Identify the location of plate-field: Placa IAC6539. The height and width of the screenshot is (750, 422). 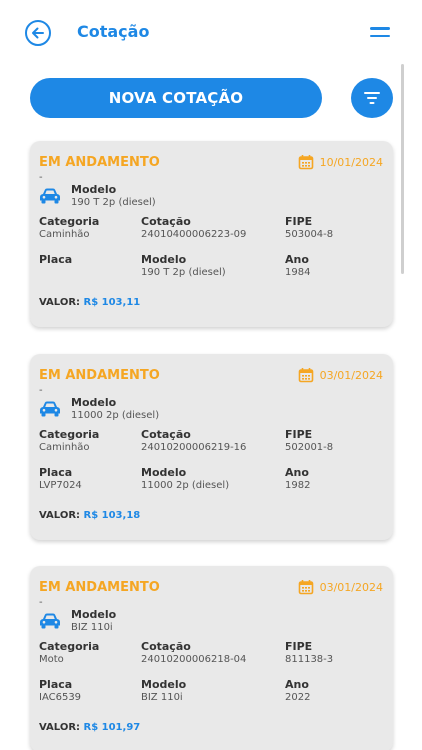
(60, 691).